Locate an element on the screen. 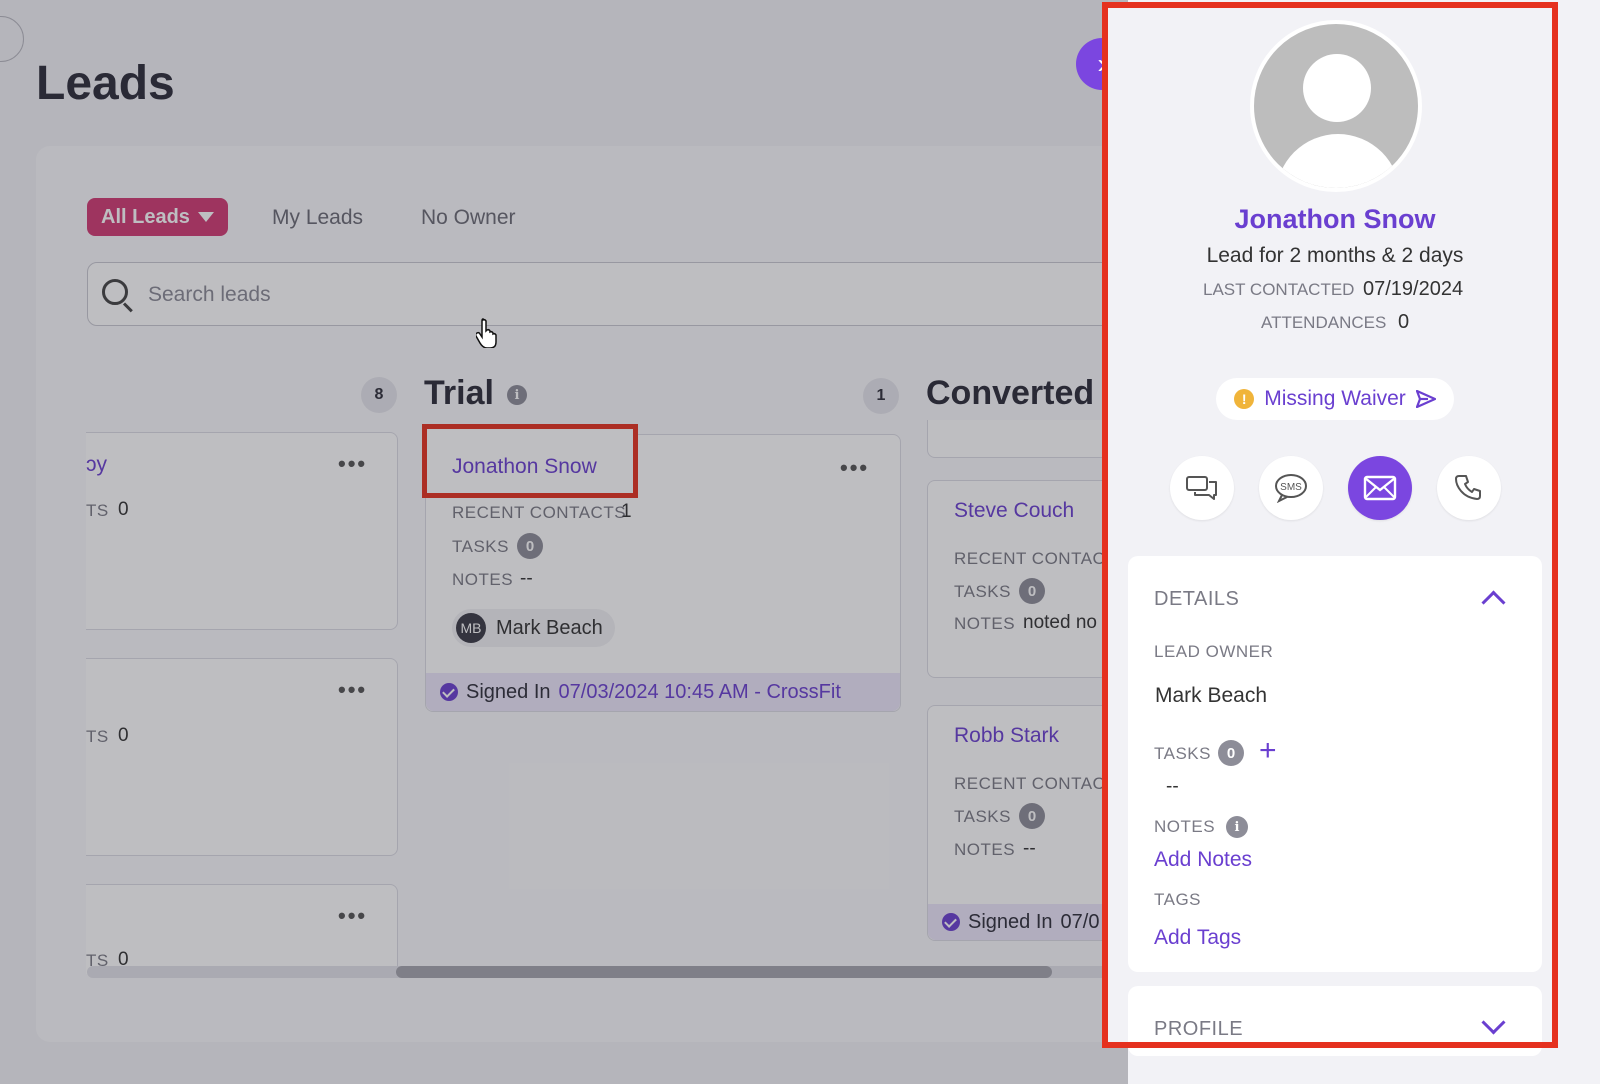 This screenshot has height=1084, width=1600. email-button is located at coordinates (1380, 488).